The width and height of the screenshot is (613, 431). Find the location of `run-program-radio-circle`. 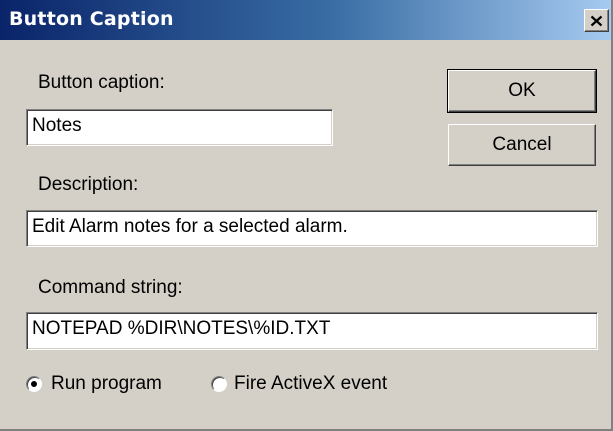

run-program-radio-circle is located at coordinates (34, 384).